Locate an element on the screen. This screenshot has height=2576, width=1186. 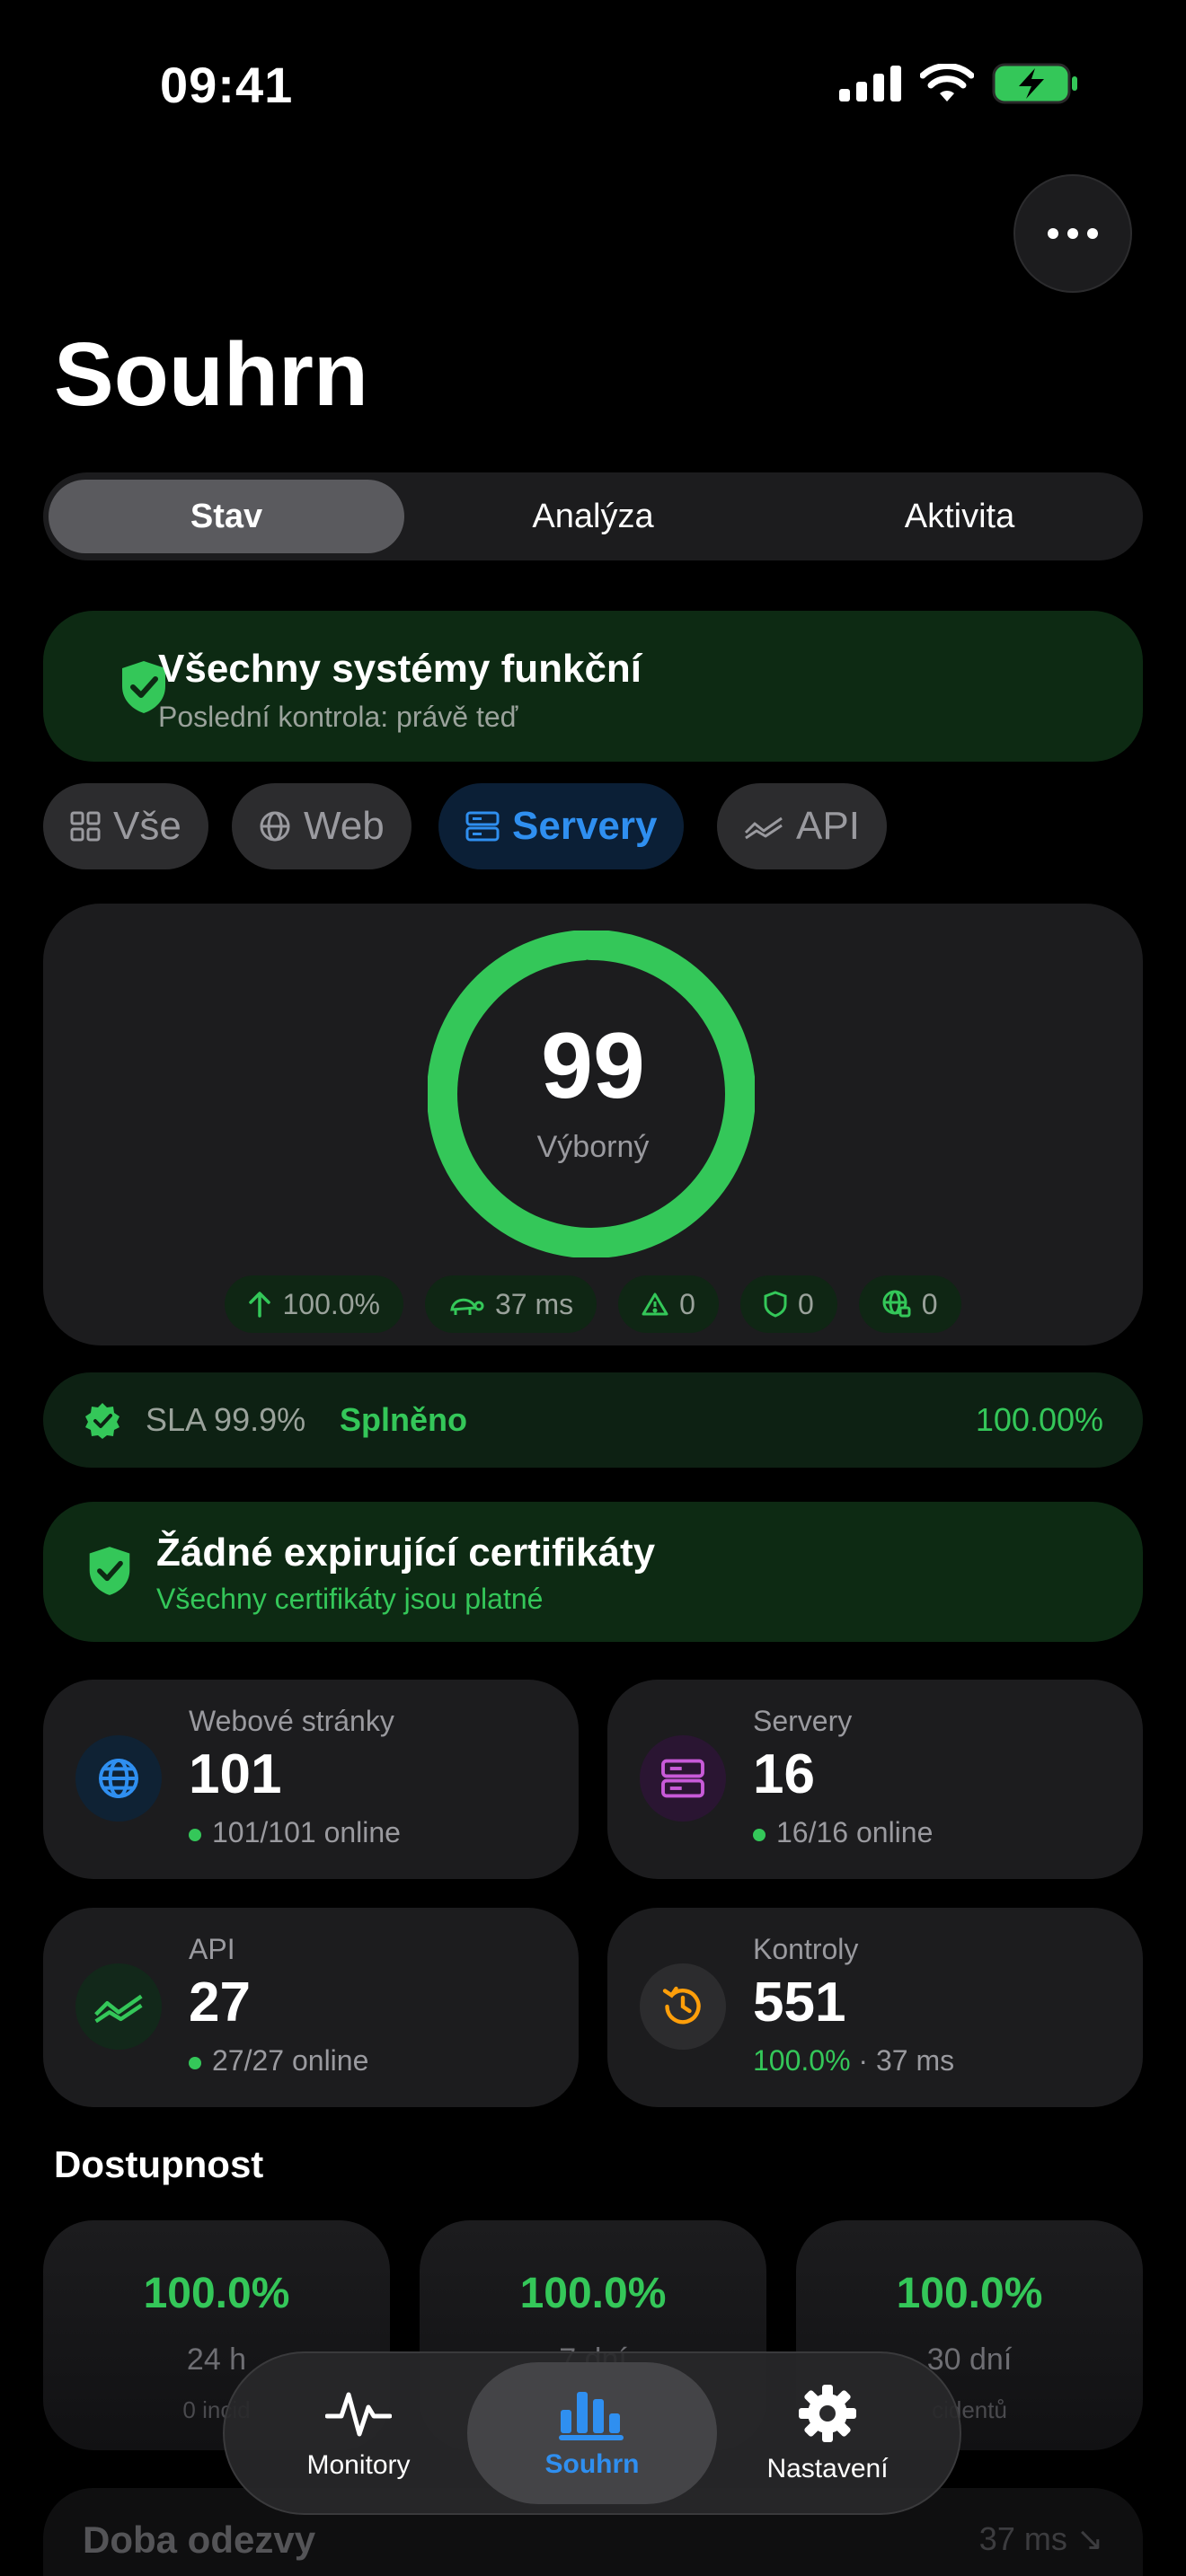
globe-lock-icon is located at coordinates (896, 1304).